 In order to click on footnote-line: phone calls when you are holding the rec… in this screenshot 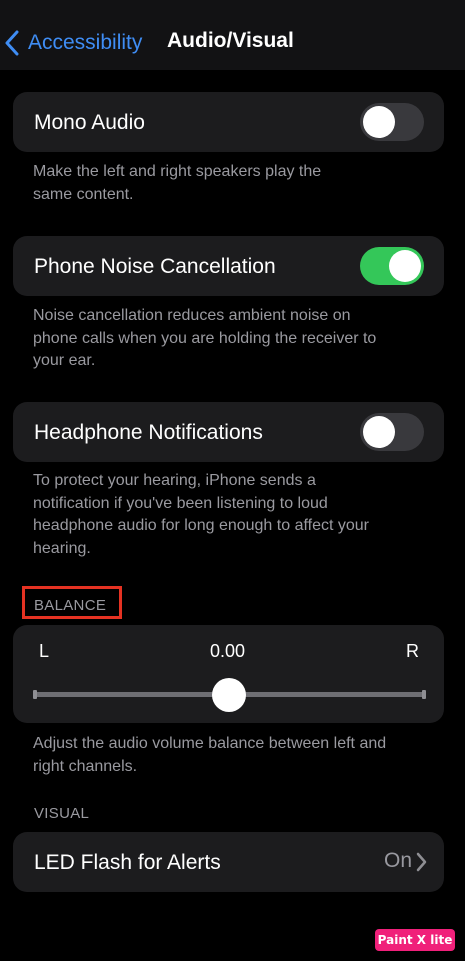, I will do `click(205, 338)`.